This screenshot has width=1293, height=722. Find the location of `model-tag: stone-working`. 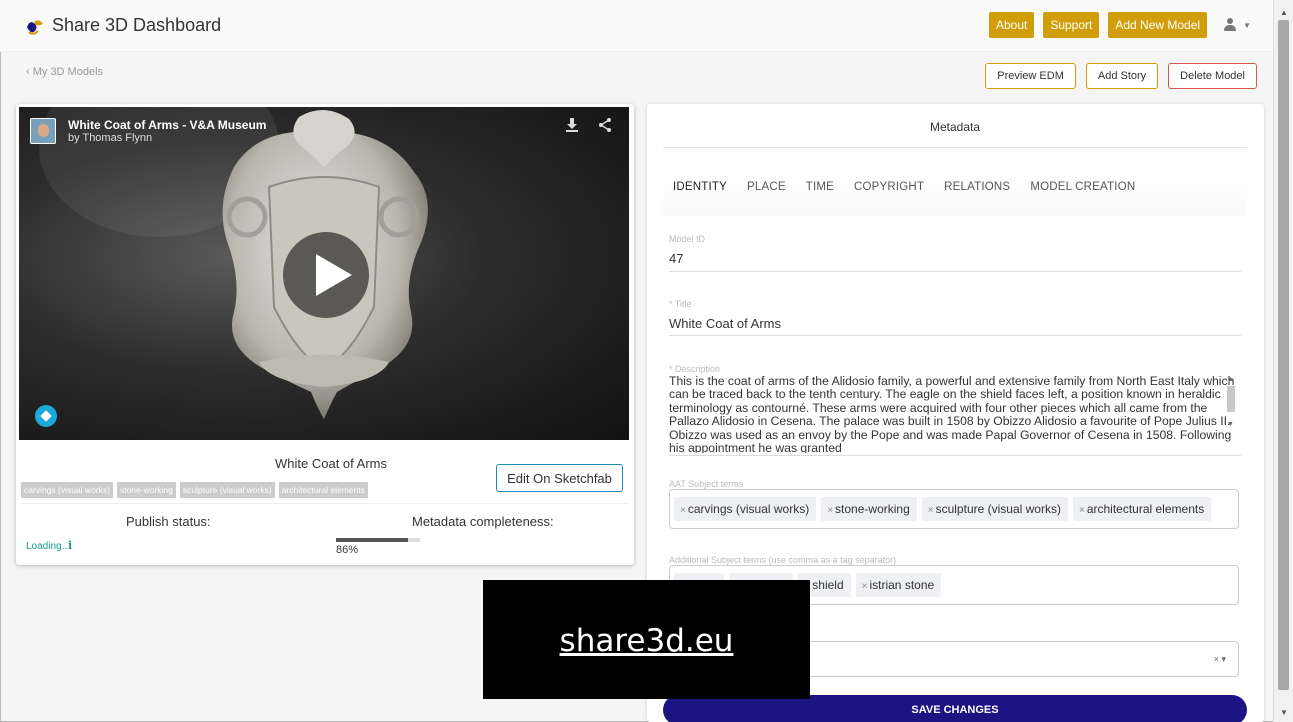

model-tag: stone-working is located at coordinates (146, 490).